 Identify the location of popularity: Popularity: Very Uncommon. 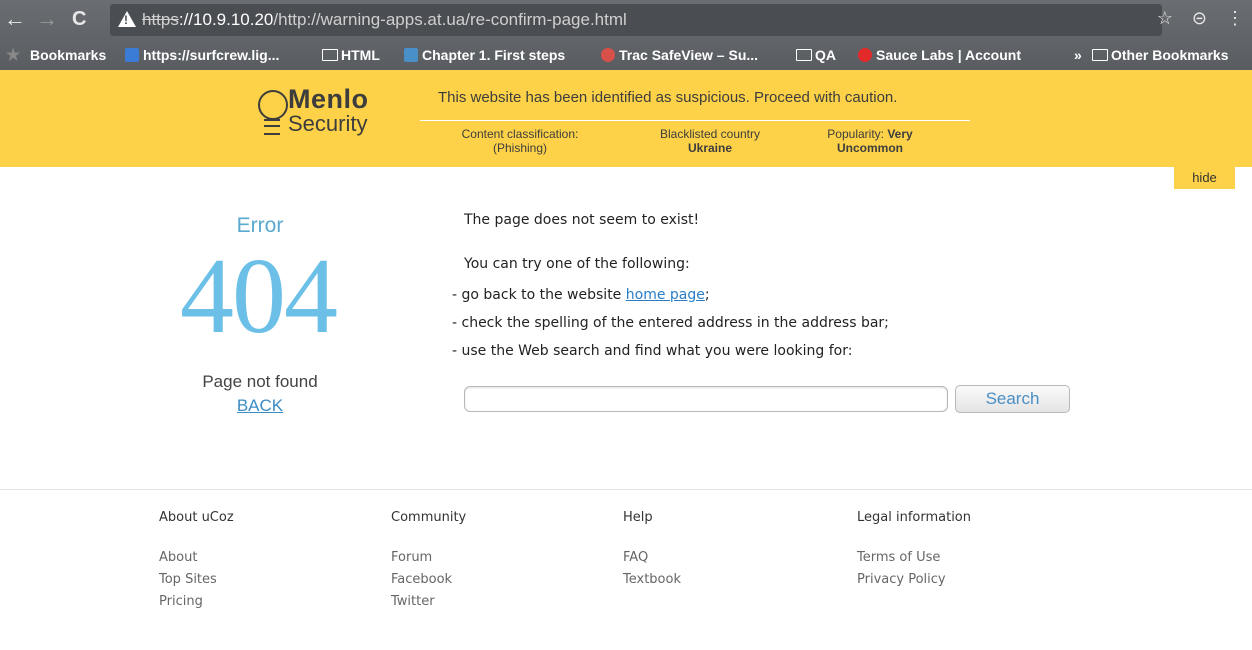
(870, 141).